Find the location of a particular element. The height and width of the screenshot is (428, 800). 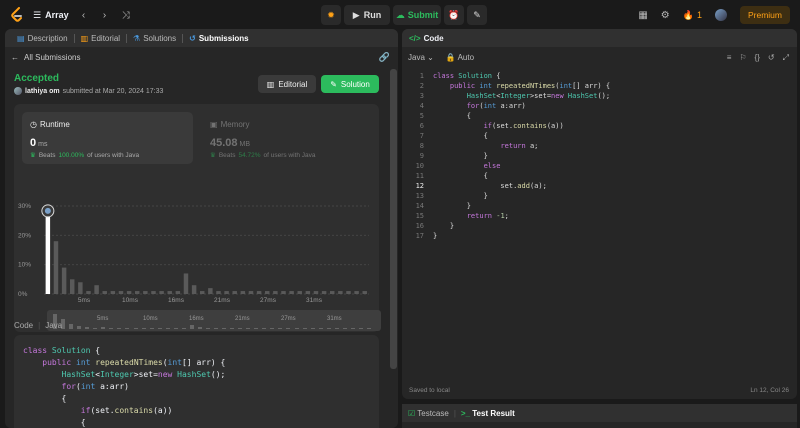

runtime-distribution-chart: 30% 20% 10% 0% 5ms 10ms 16ms 21ms 27ms 31ms is located at coordinates (196, 249).